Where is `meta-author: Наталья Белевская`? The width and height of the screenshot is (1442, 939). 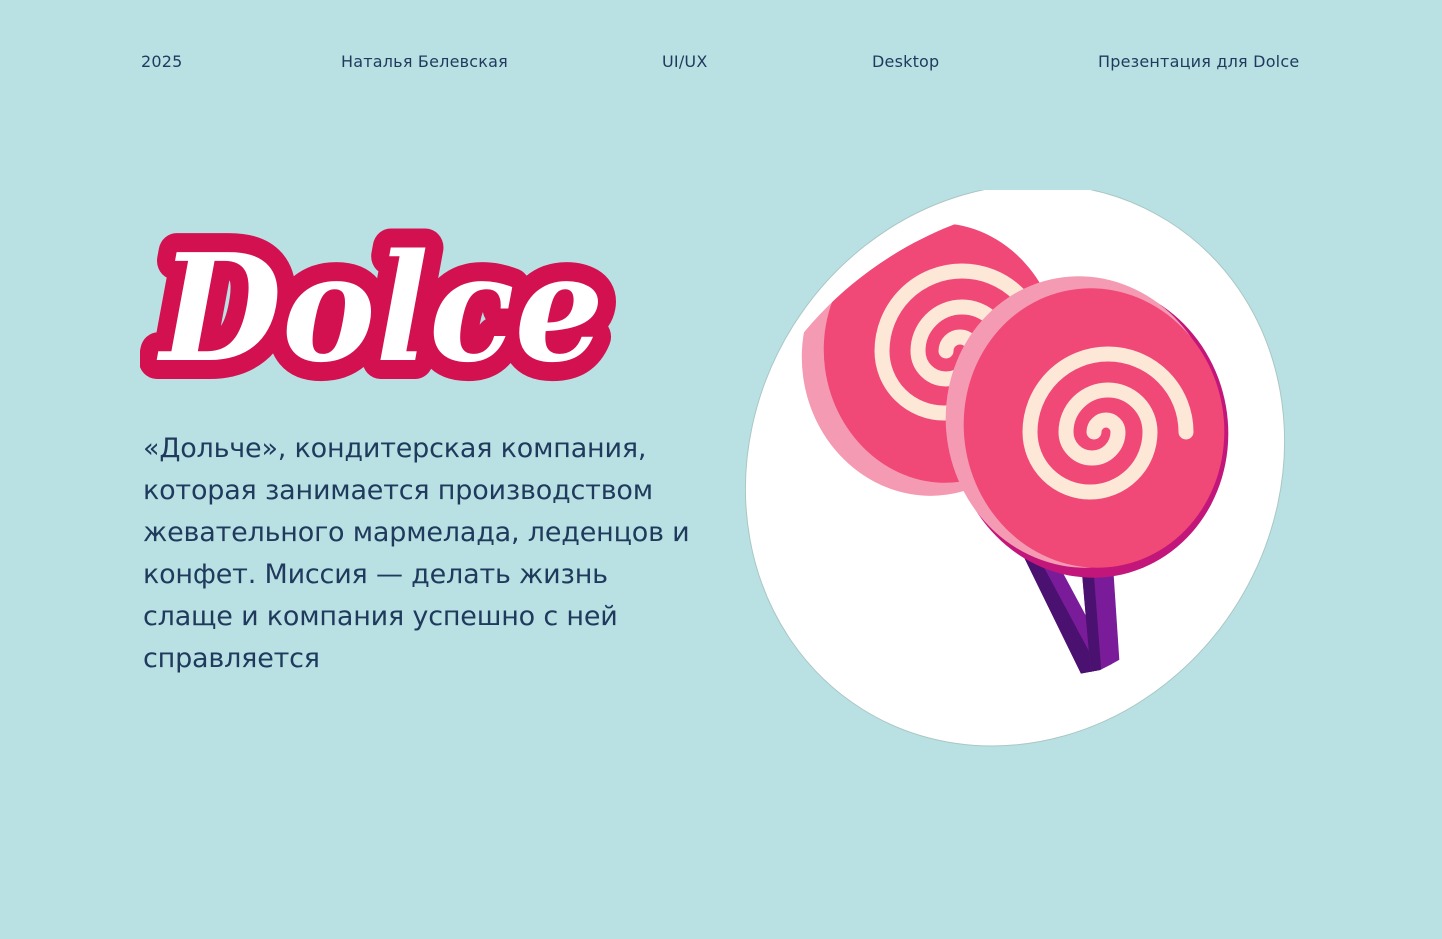 meta-author: Наталья Белевская is located at coordinates (424, 61).